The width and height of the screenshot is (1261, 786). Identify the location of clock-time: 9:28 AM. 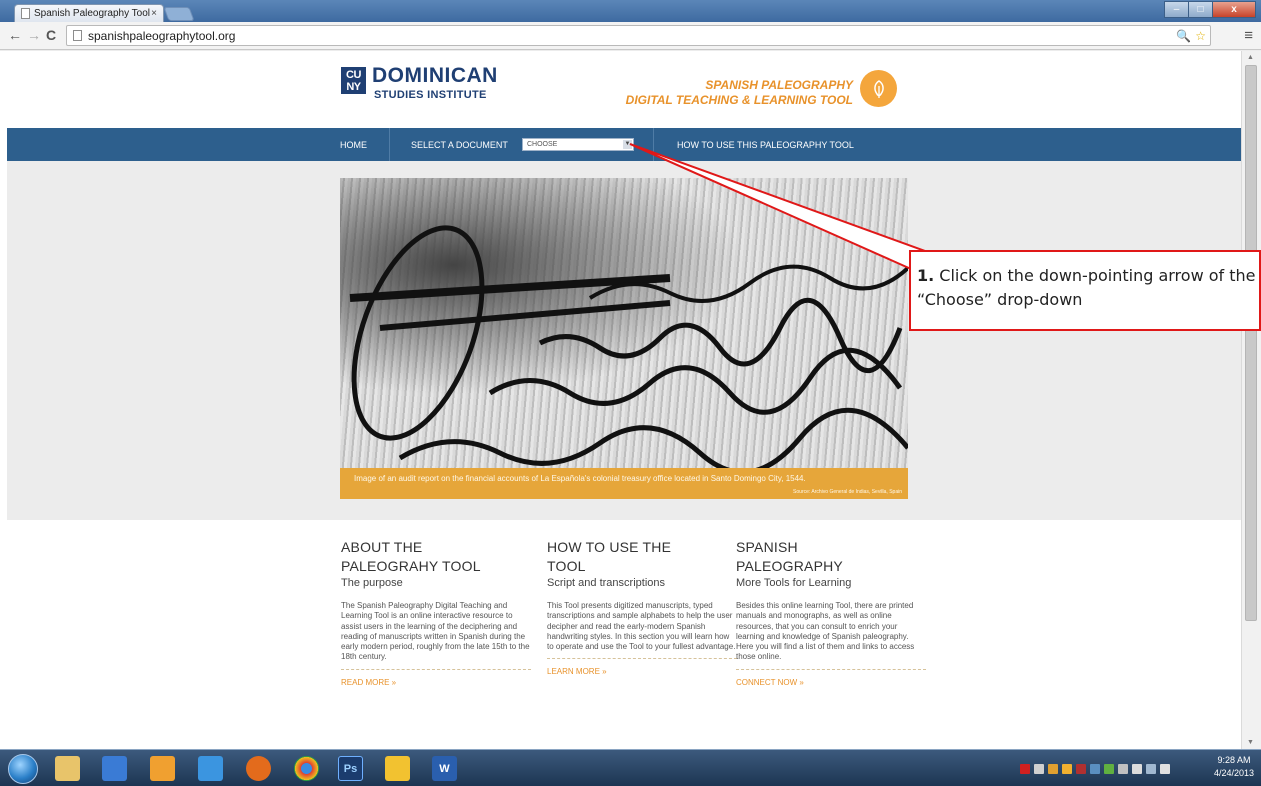
(1234, 760).